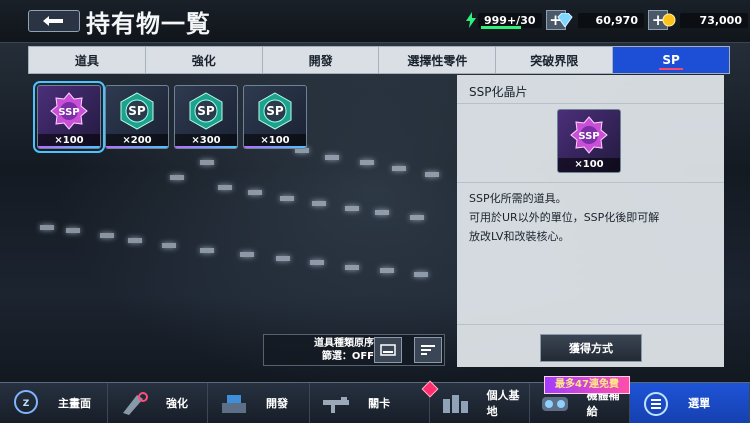 This screenshot has height=423, width=750. What do you see at coordinates (501, 27) in the screenshot?
I see `energy-bar` at bounding box center [501, 27].